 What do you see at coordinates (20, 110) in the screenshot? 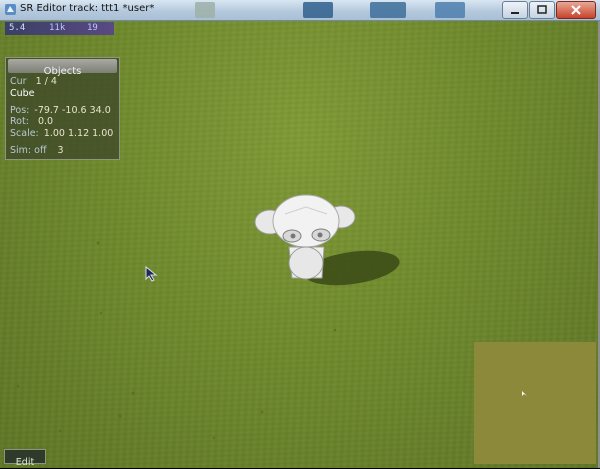
I see `pos-label: Pos:` at bounding box center [20, 110].